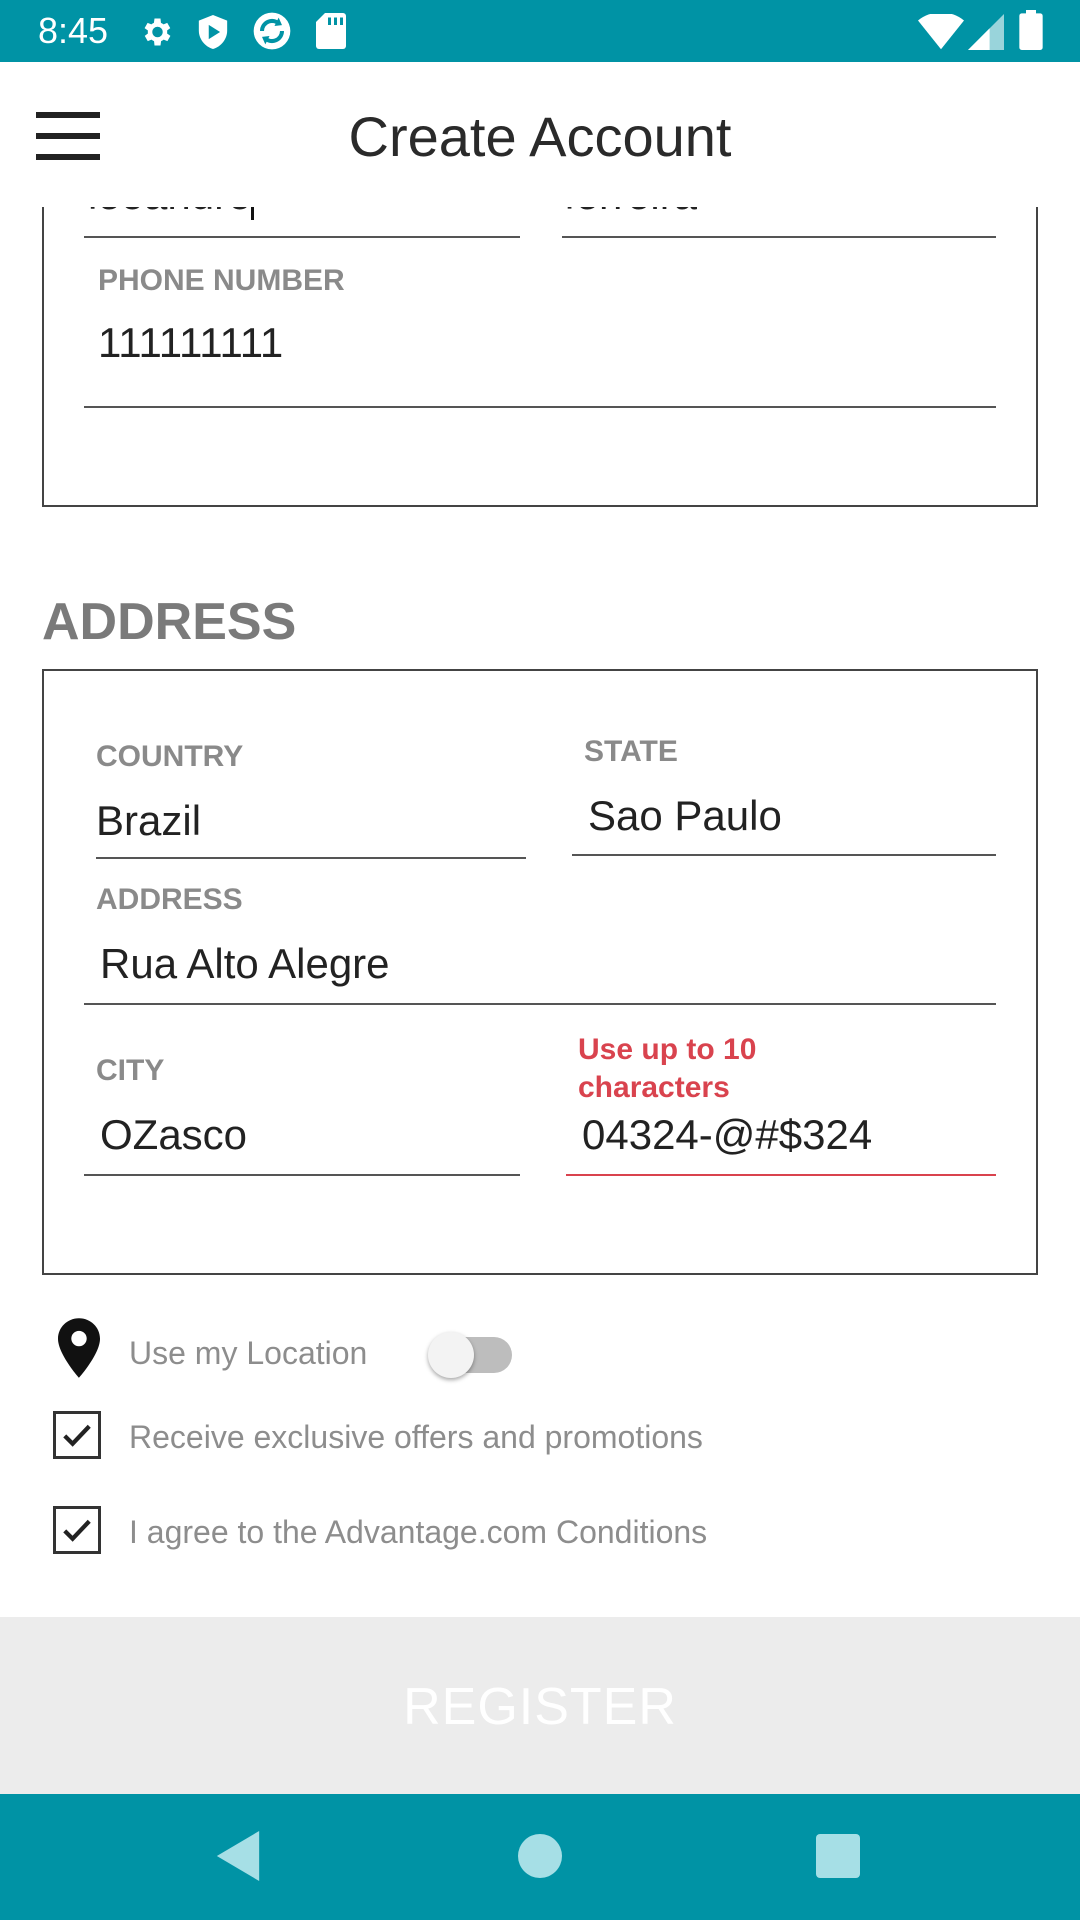 The width and height of the screenshot is (1080, 1920). I want to click on register-button: REGISTER, so click(540, 1705).